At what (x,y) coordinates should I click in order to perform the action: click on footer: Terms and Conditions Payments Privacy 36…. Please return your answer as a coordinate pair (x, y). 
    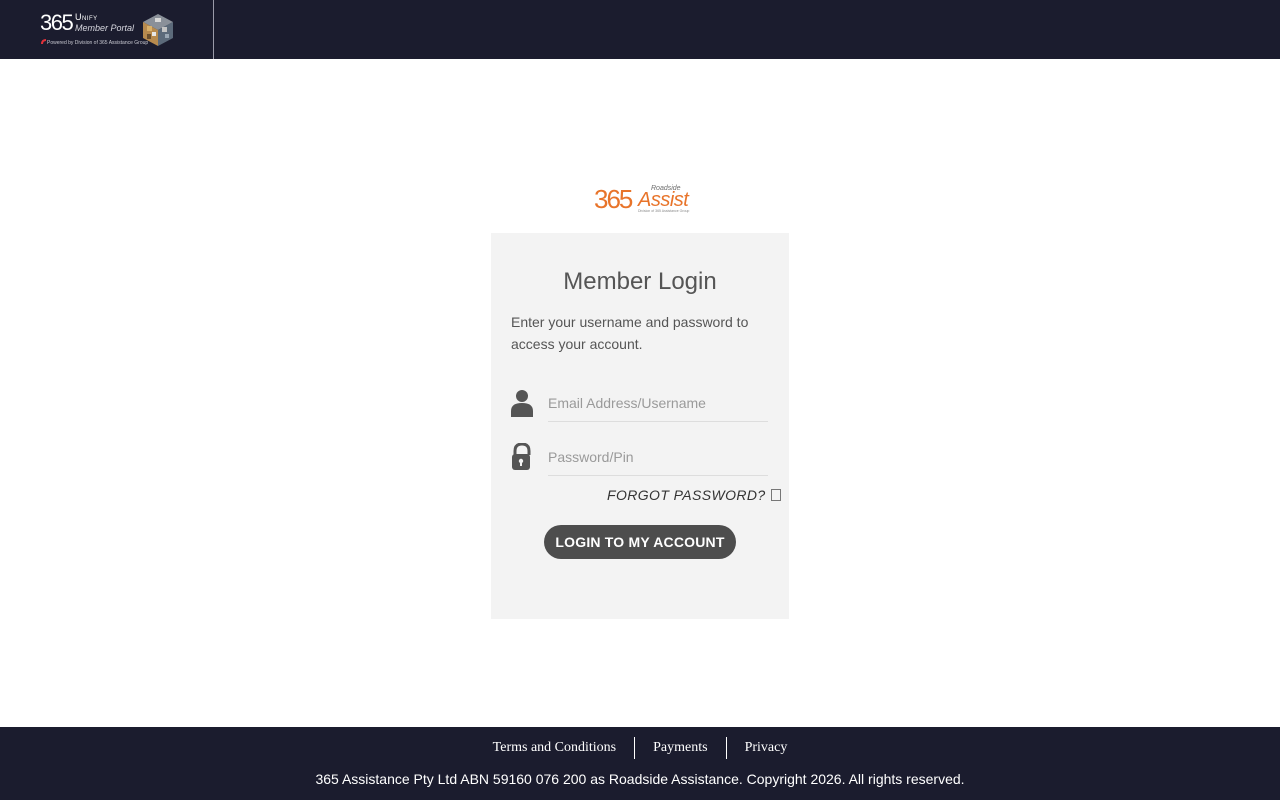
    Looking at the image, I should click on (640, 763).